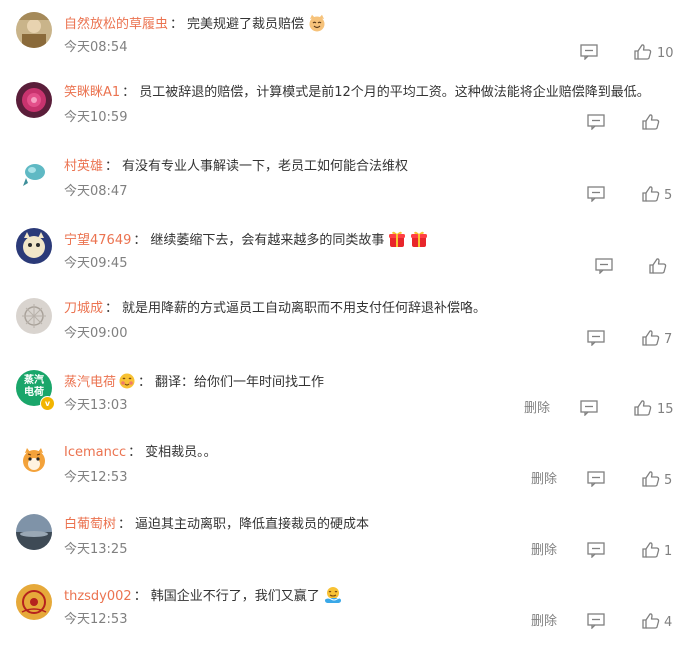  I want to click on username-link: 自然放松的草履虫, so click(116, 24).